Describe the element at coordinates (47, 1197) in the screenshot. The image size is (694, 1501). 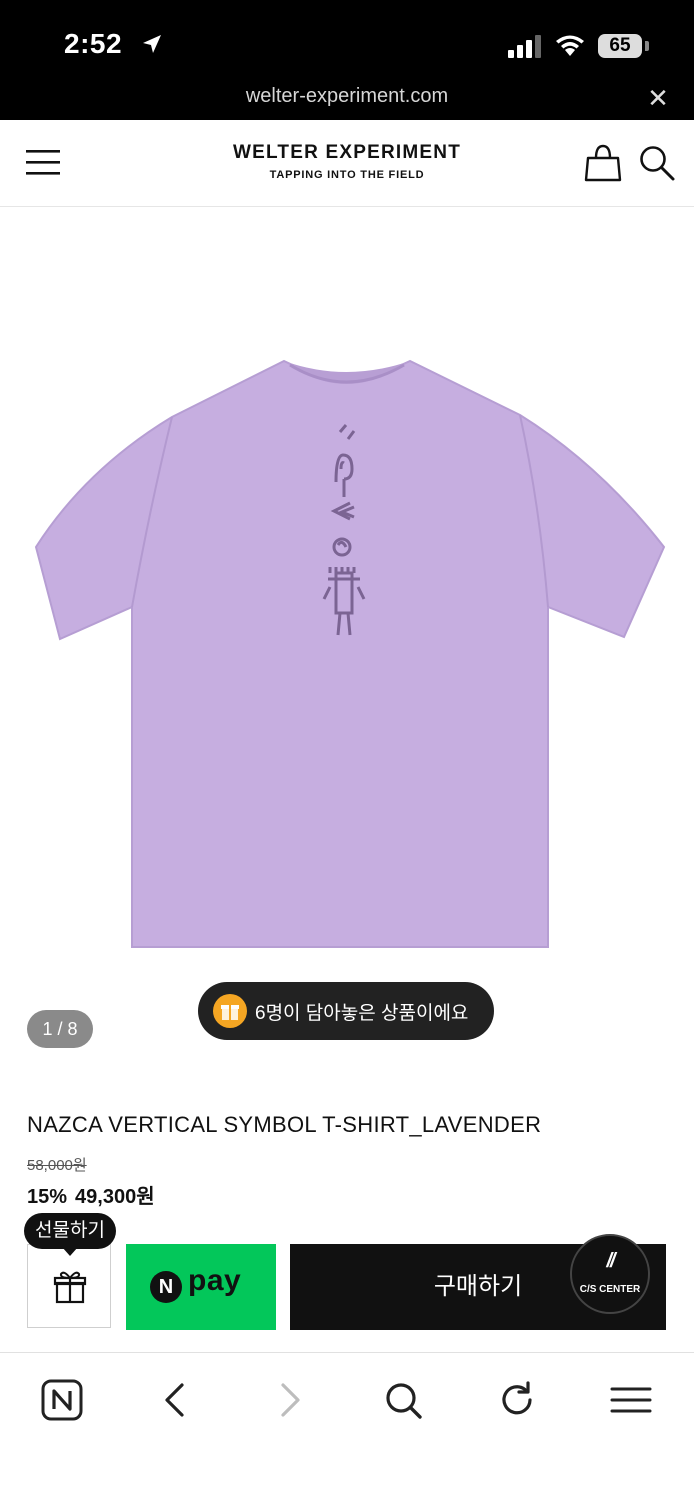
I see `discount-rate: 15%` at that location.